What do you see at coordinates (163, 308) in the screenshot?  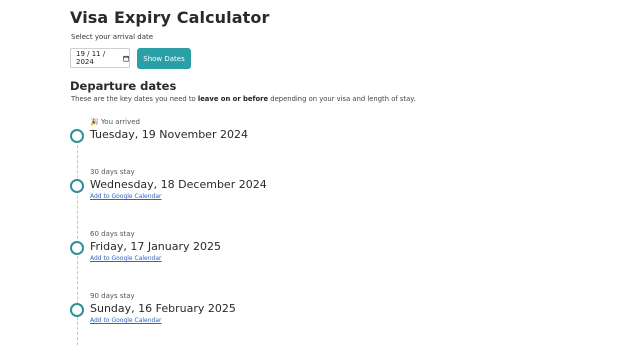 I see `timeline-entry-date: Sunday, 16 February 2025` at bounding box center [163, 308].